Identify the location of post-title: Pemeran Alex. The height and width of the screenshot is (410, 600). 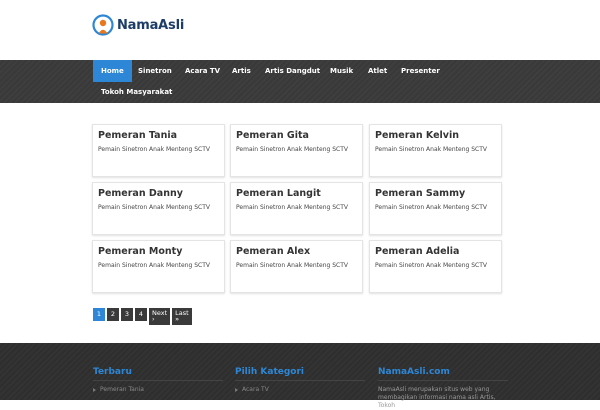
(273, 251).